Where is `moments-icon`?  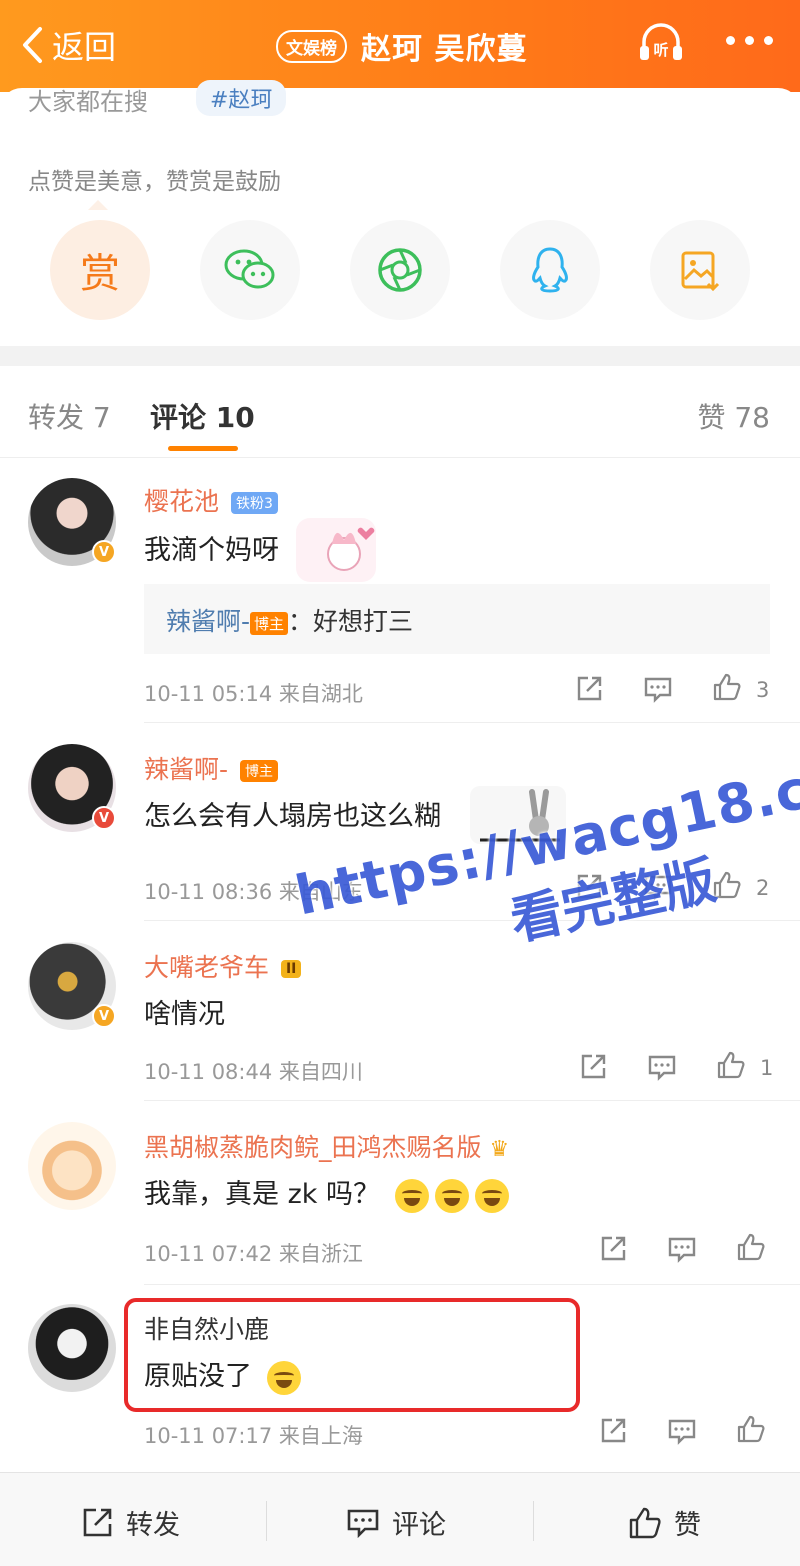
moments-icon is located at coordinates (400, 270).